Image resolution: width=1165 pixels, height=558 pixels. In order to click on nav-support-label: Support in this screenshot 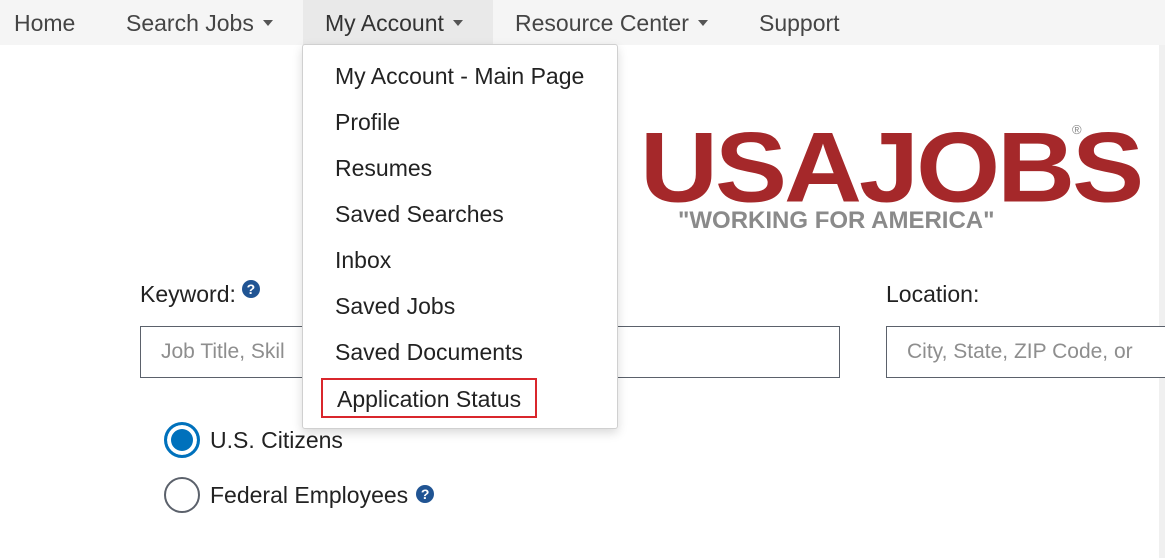, I will do `click(799, 23)`.